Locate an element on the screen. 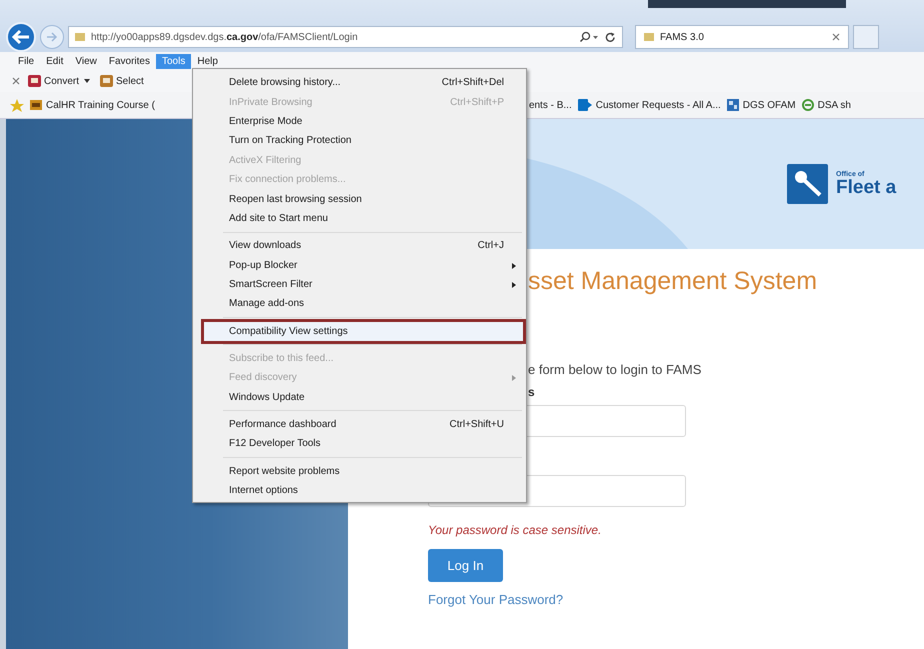 The width and height of the screenshot is (924, 649). menu-item: View downloads Ctrl+J is located at coordinates (359, 246).